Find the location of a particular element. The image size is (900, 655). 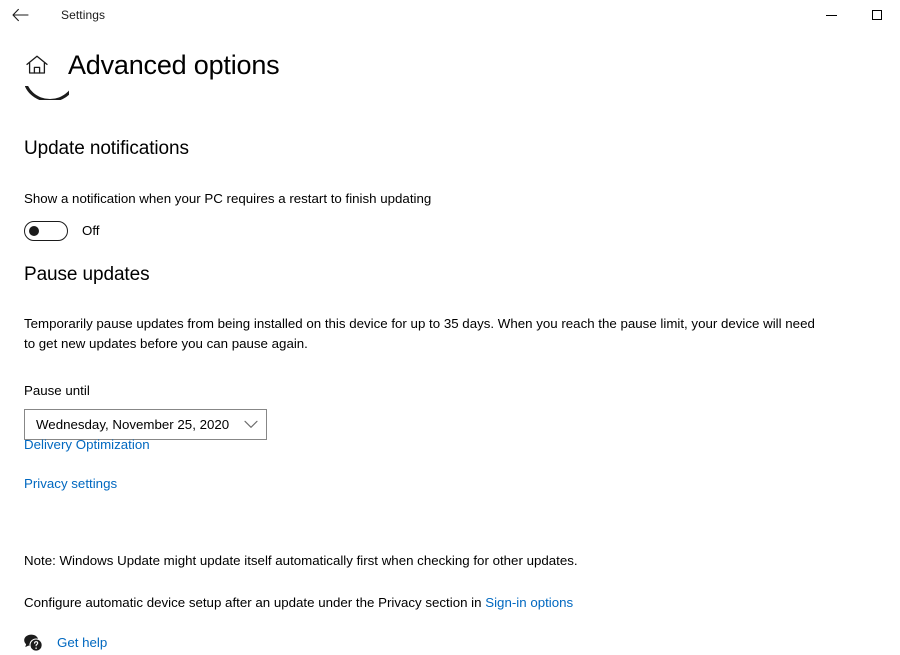

get-help-link: Get help is located at coordinates (82, 643).